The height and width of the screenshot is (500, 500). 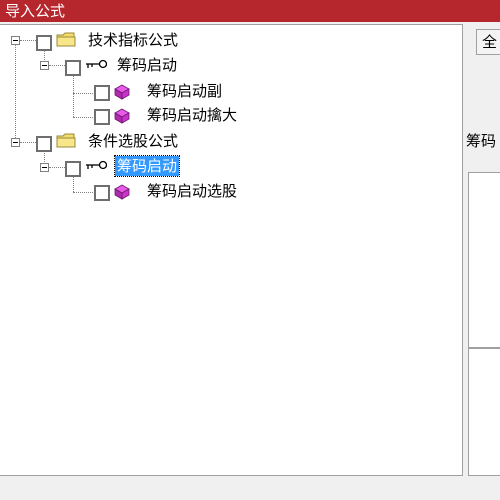 I want to click on select-all-button: 全, so click(x=488, y=42).